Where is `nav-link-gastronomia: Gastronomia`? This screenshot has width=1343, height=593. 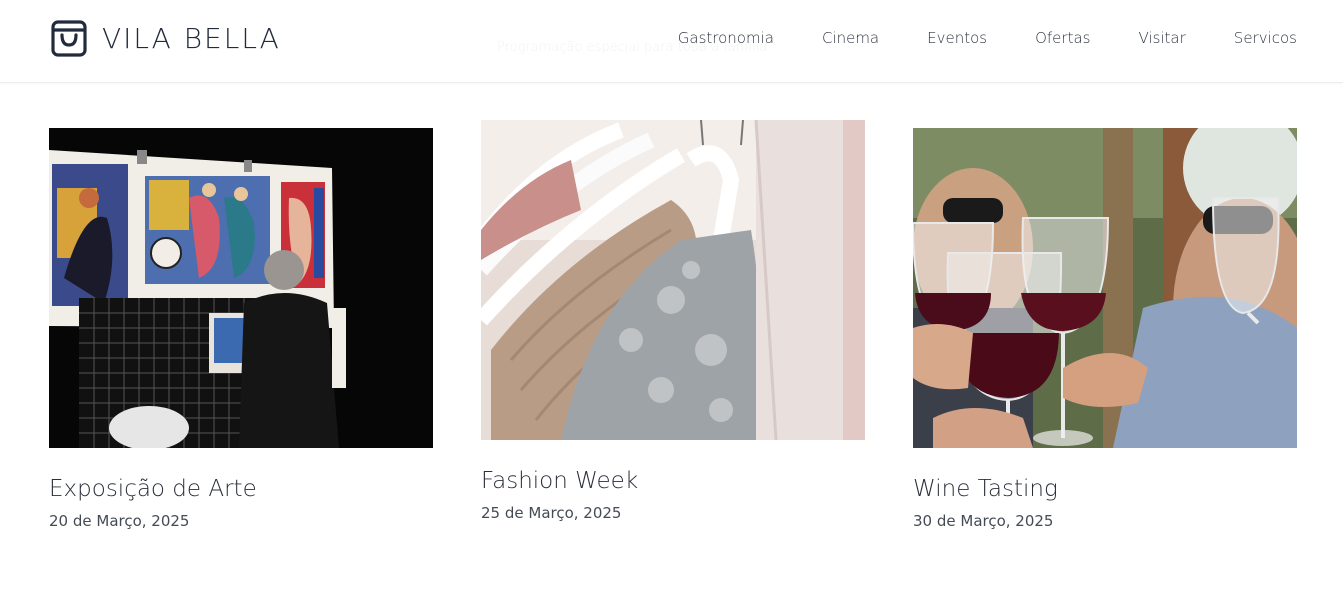 nav-link-gastronomia: Gastronomia is located at coordinates (726, 38).